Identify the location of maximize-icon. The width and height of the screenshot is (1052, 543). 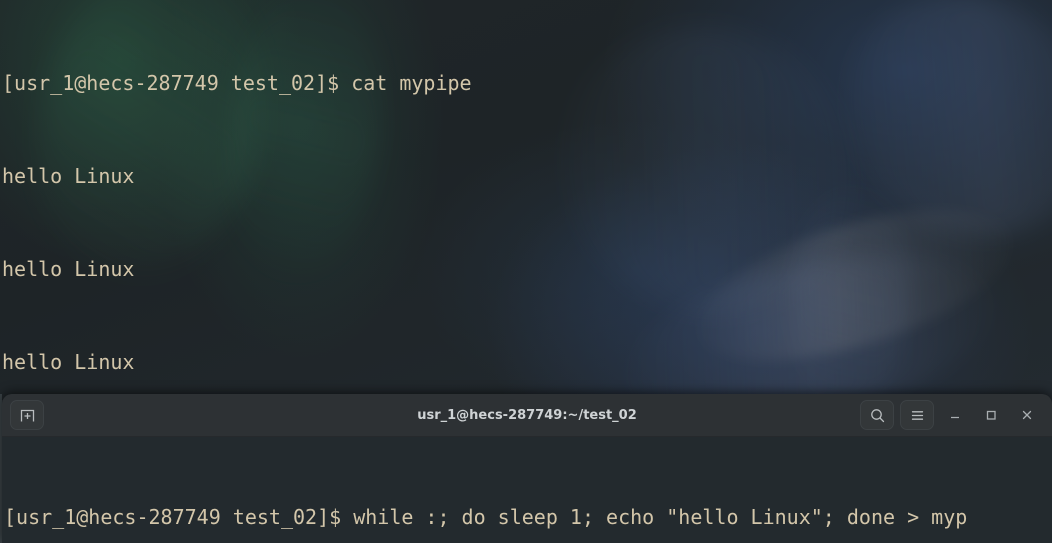
(991, 415).